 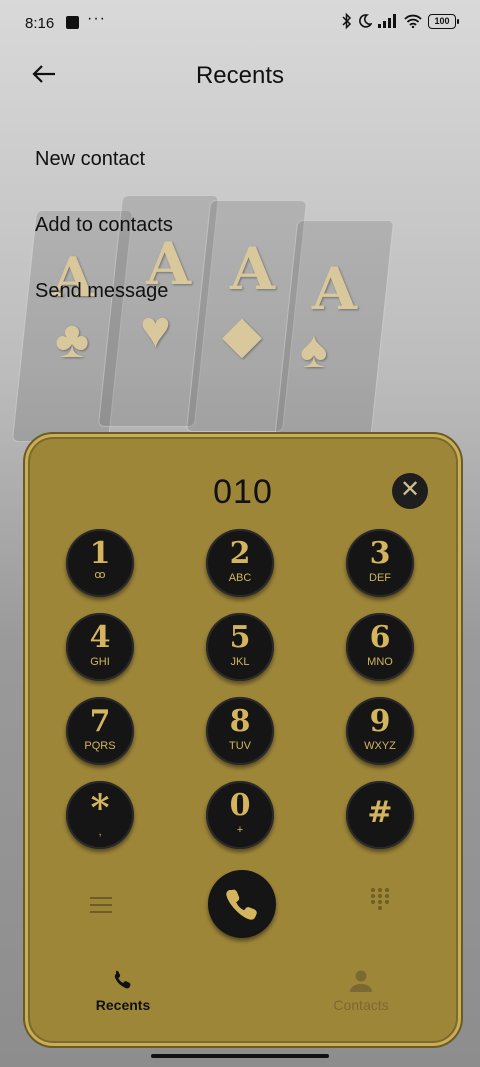 I want to click on home-indicator, so click(x=240, y=1056).